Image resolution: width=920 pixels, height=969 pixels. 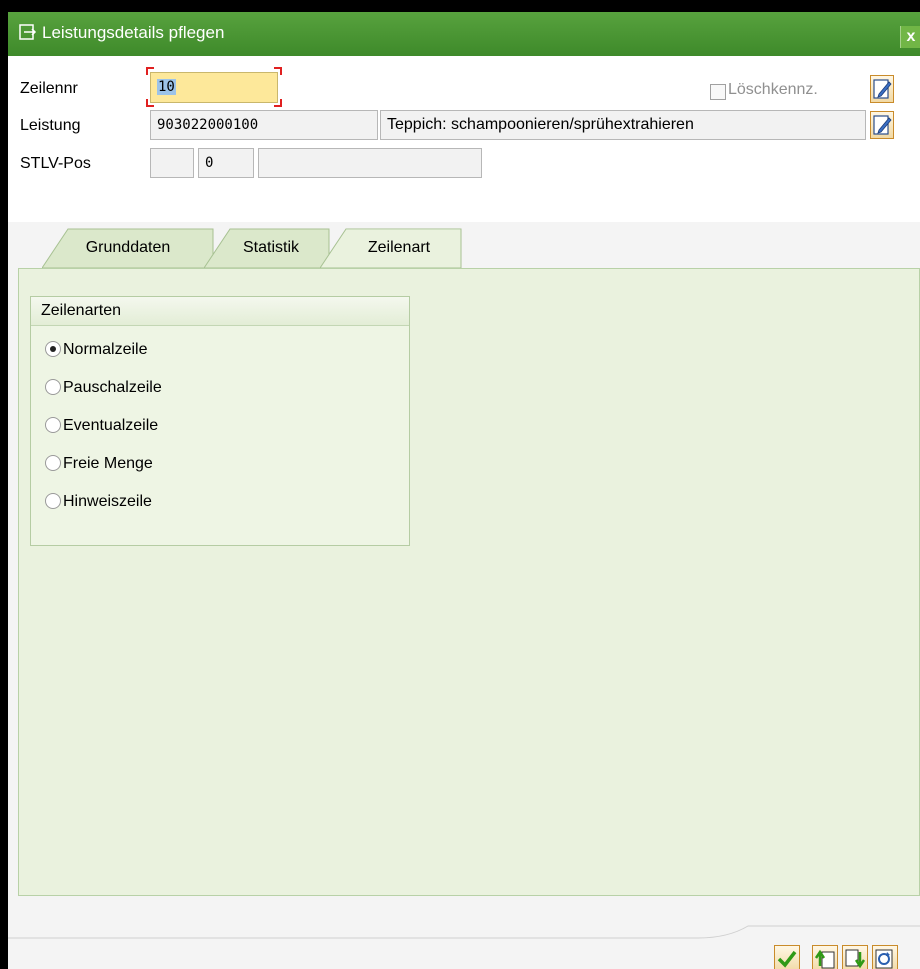 I want to click on loeschkennz-checkbox, so click(x=718, y=92).